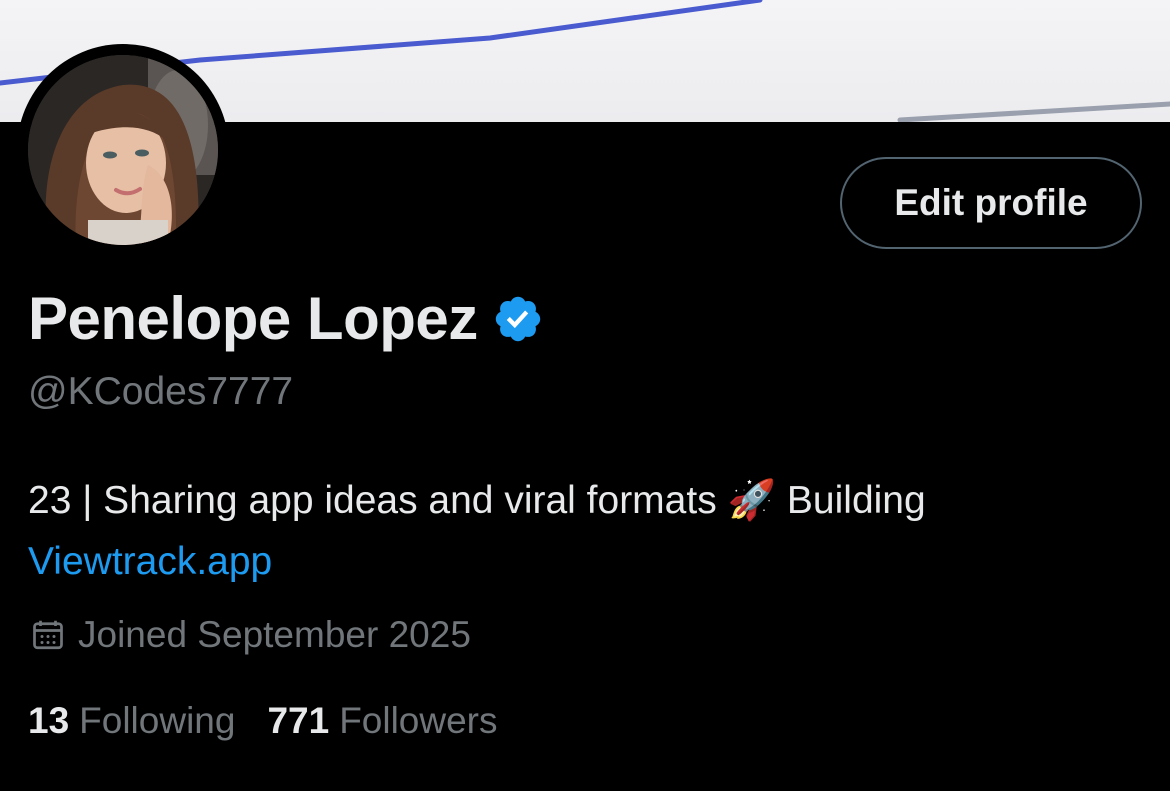  I want to click on follow-stats: 13 Following 771 Followers, so click(279, 721).